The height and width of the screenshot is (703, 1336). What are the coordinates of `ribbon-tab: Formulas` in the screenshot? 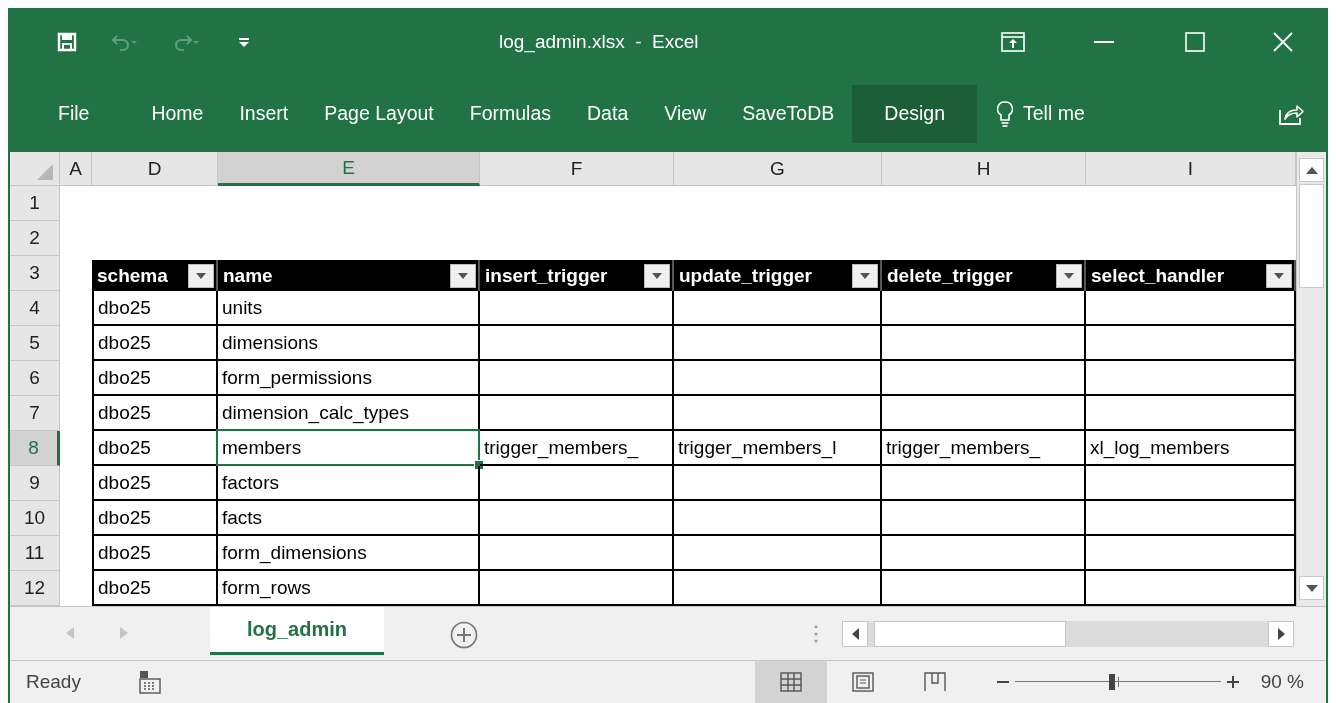 It's located at (510, 113).